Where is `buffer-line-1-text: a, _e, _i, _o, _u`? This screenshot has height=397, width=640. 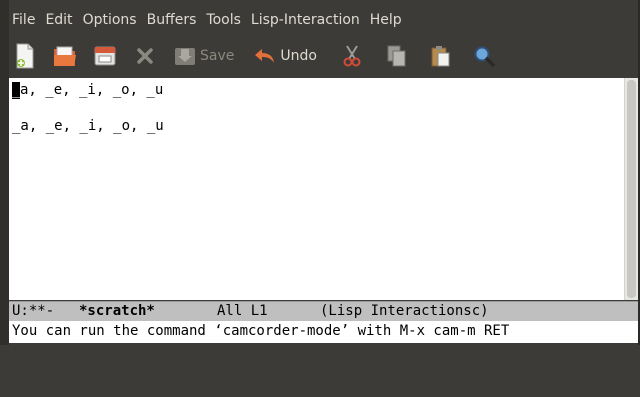 buffer-line-1-text: a, _e, _i, _o, _u is located at coordinates (92, 90).